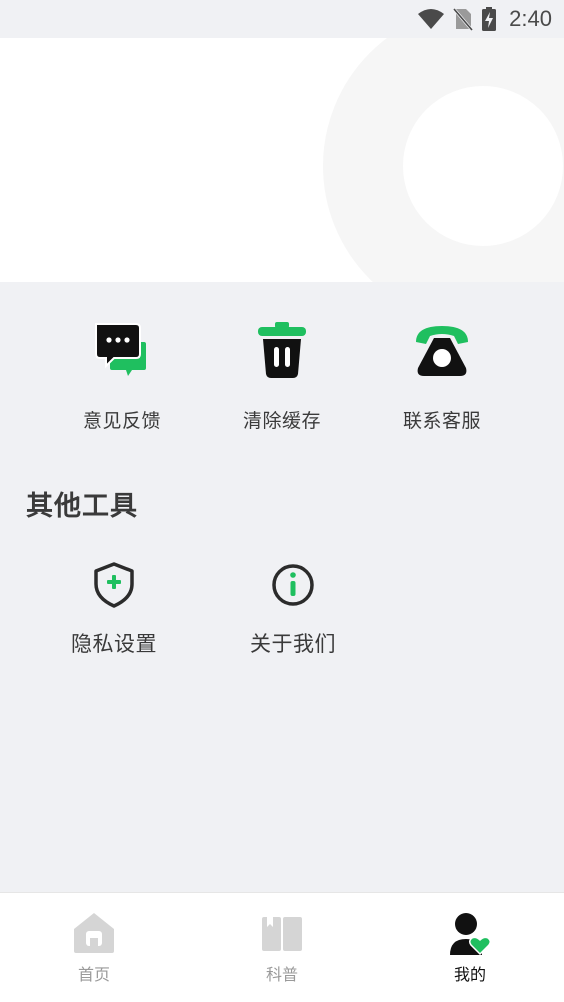 The image size is (564, 1002). I want to click on tab-mine-label: 我的, so click(469, 974).